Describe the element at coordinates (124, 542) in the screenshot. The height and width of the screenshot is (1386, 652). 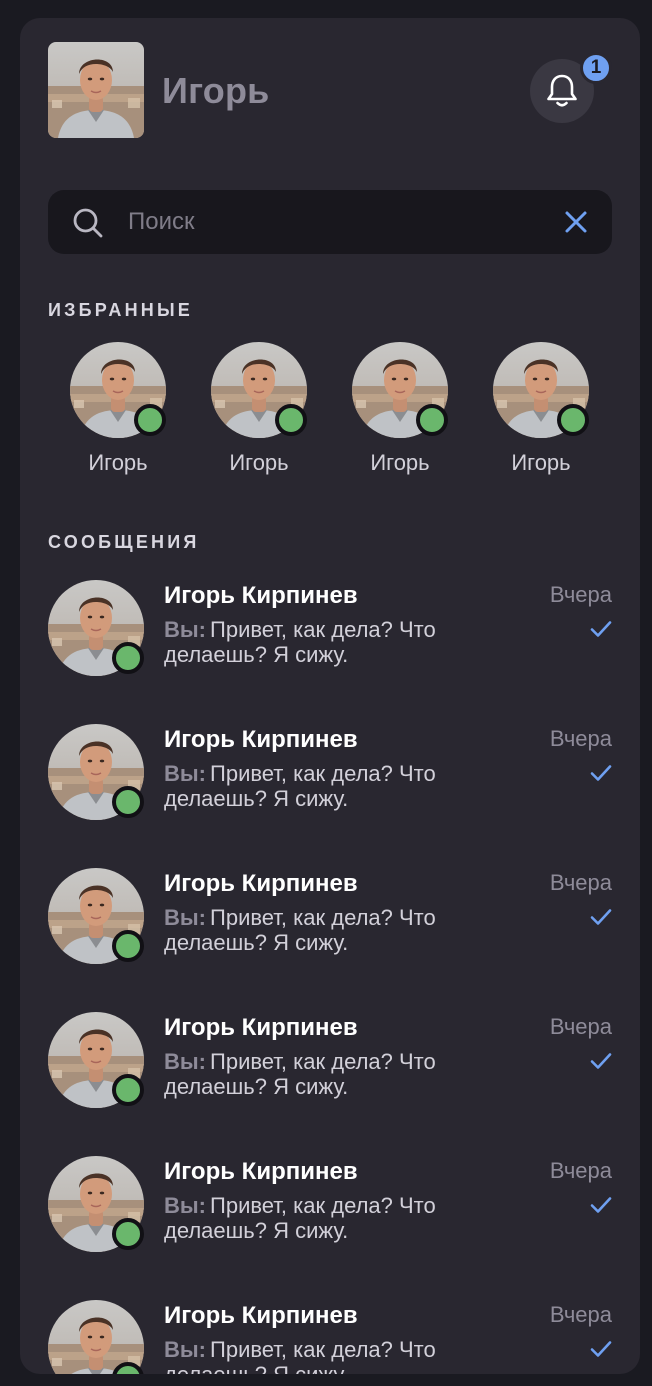
I see `messages-label: СООБЩЕНИЯ` at that location.